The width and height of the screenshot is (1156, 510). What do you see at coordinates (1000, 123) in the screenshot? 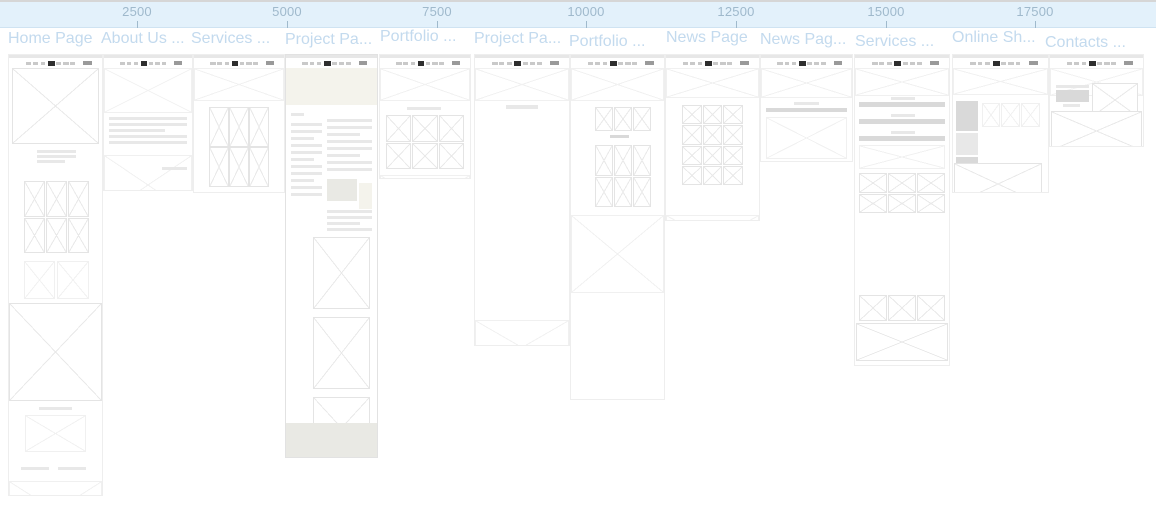
I see `page-thumbnail-online-shop-page` at bounding box center [1000, 123].